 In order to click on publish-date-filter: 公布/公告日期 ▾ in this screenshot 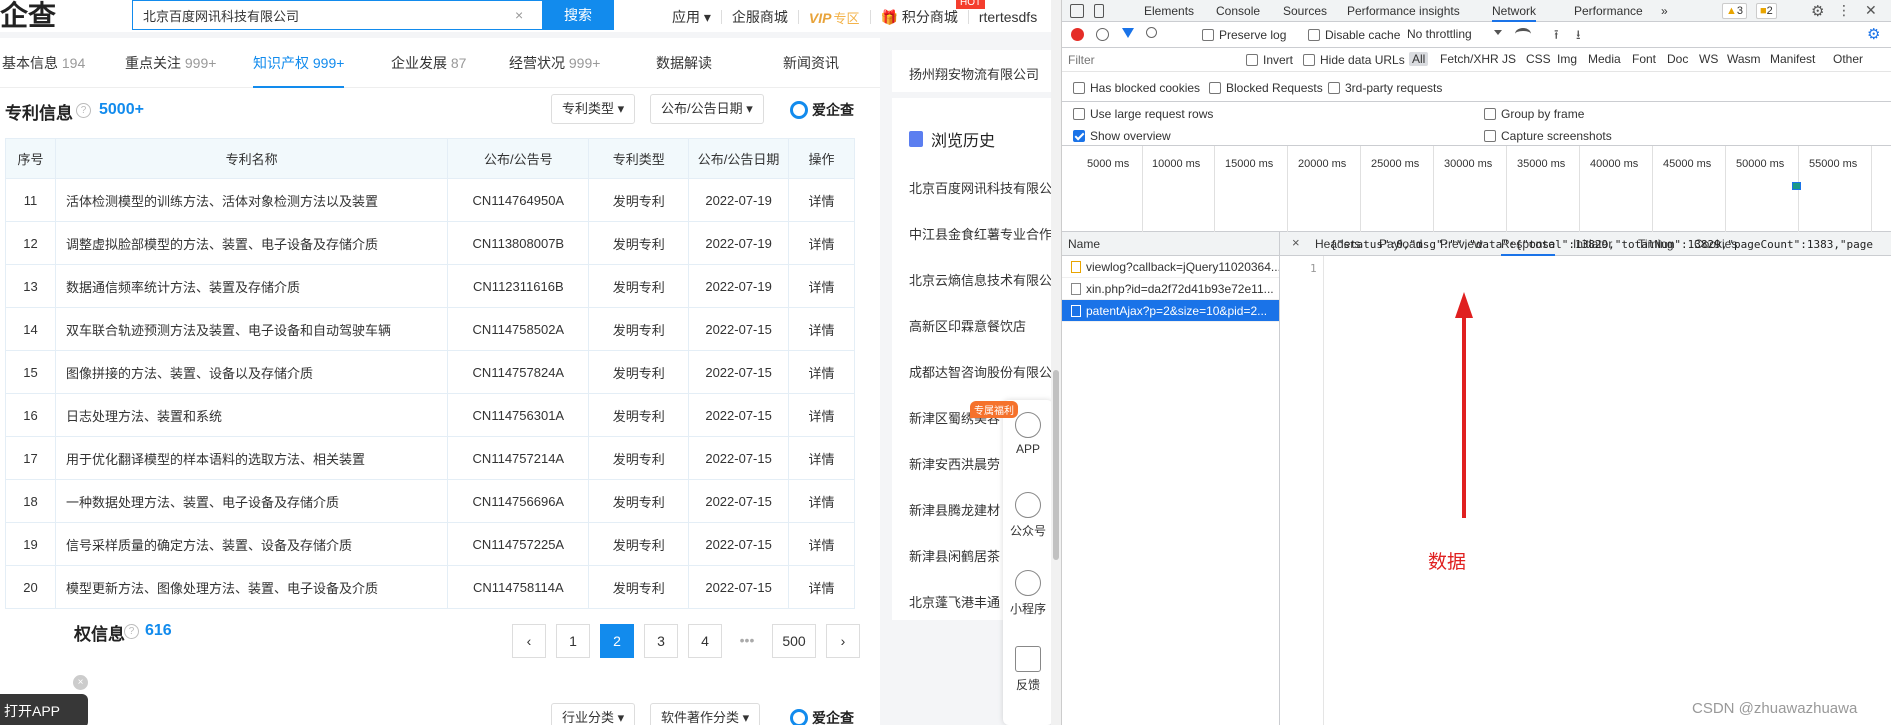, I will do `click(707, 109)`.